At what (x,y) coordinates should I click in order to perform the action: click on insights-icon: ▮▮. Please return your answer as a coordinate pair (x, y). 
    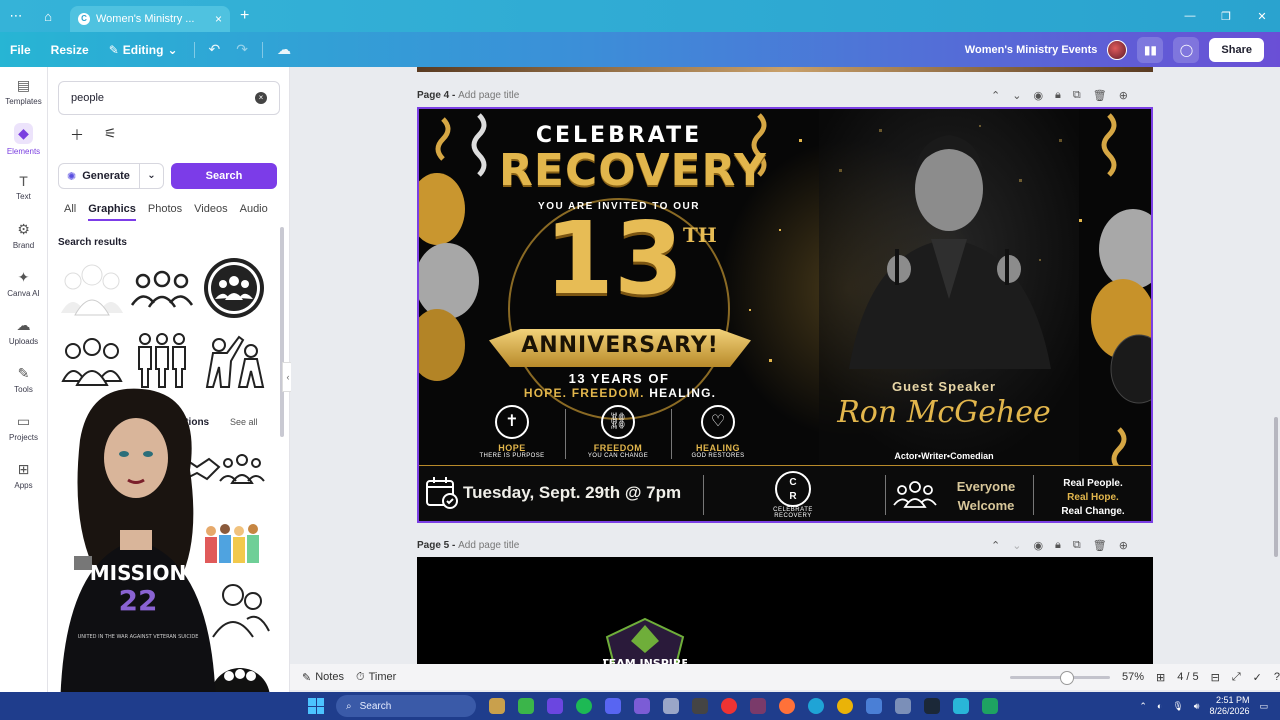
    Looking at the image, I should click on (1150, 49).